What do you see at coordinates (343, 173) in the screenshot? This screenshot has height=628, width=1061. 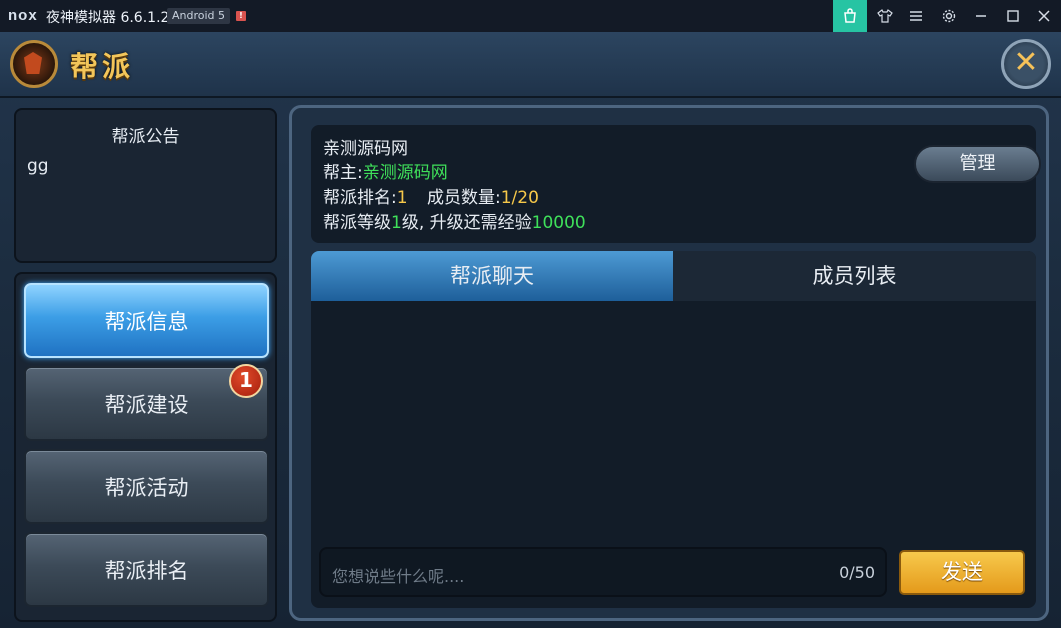 I see `leader-label: 帮主:` at bounding box center [343, 173].